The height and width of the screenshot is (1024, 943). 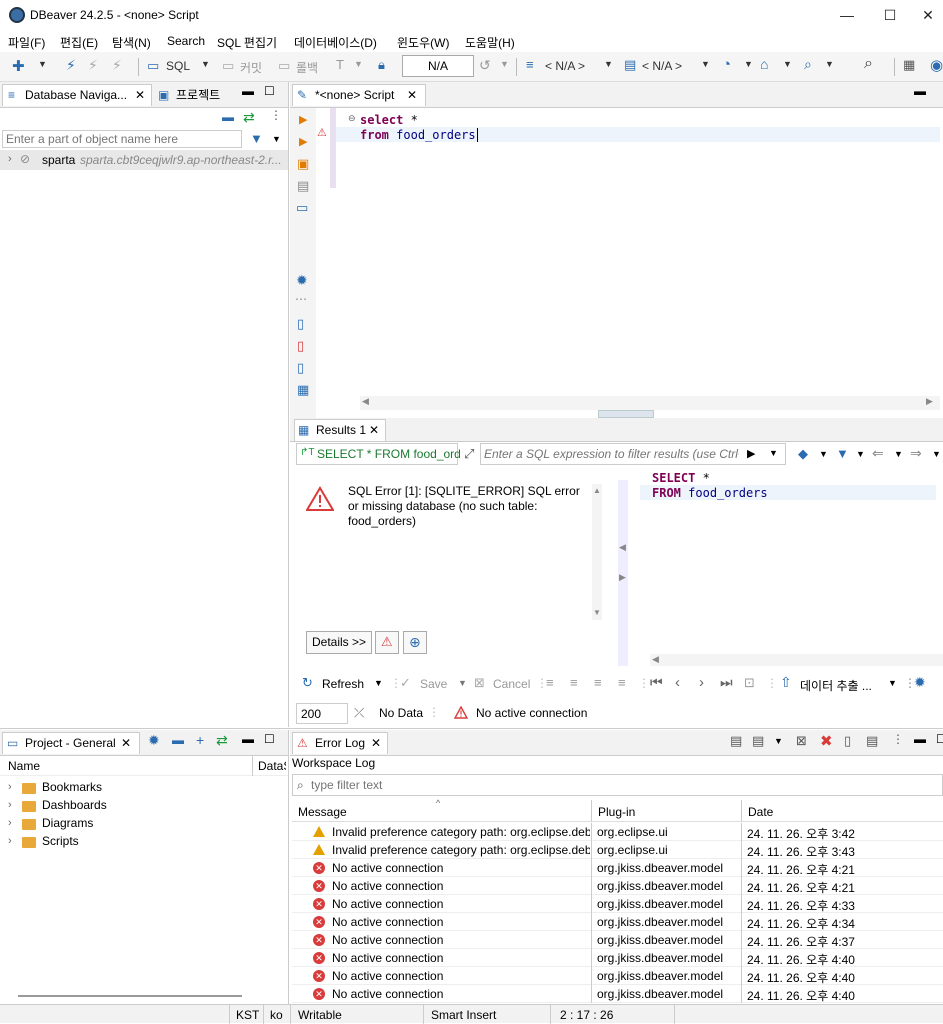 I want to click on menu-sql-editor: SQL 편집기, so click(x=247, y=42).